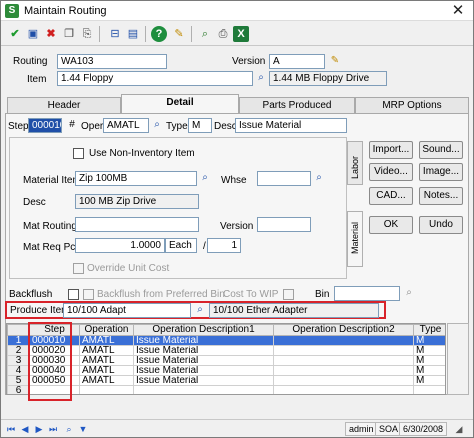  What do you see at coordinates (136, 178) in the screenshot?
I see `material-item-field: Zip 100MB` at bounding box center [136, 178].